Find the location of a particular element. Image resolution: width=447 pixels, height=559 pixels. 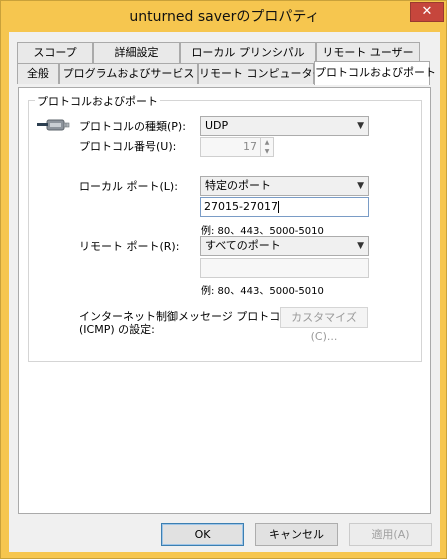

local-port-input: 27015-27017 is located at coordinates (284, 207).